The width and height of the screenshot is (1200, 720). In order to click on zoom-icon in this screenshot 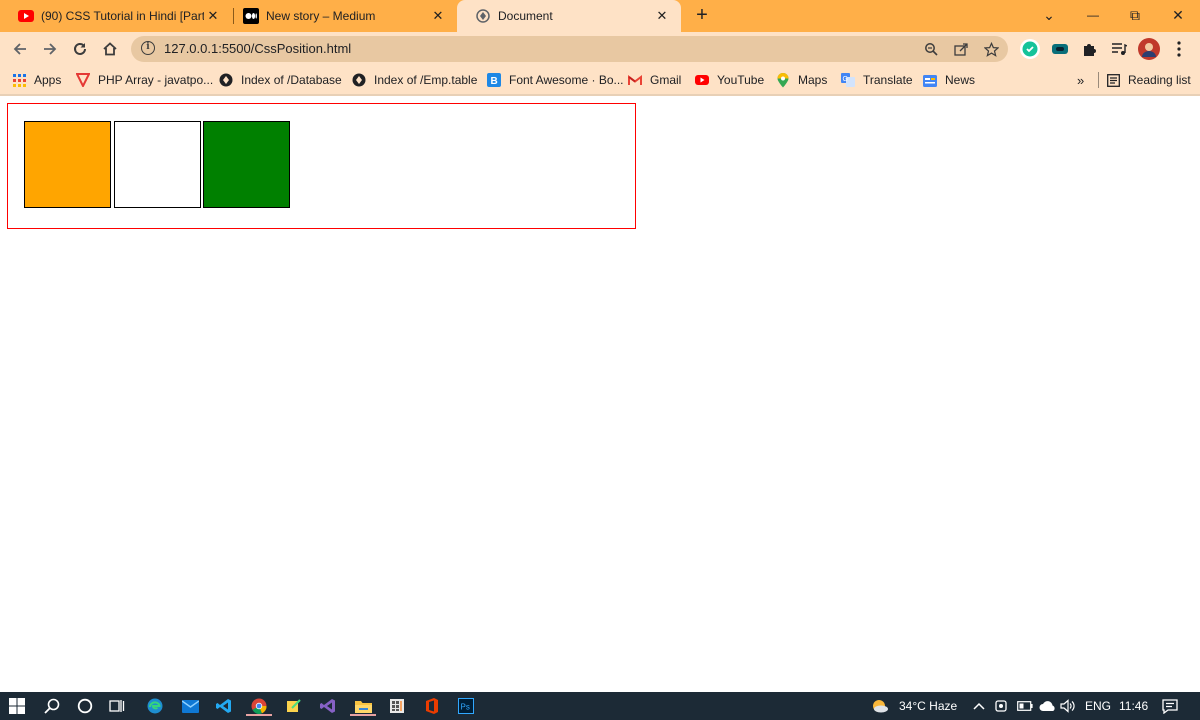, I will do `click(931, 49)`.